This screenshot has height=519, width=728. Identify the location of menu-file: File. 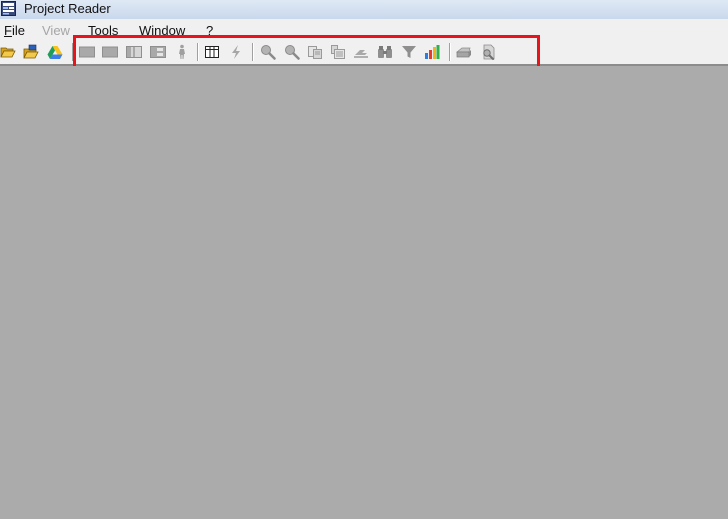
(14, 30).